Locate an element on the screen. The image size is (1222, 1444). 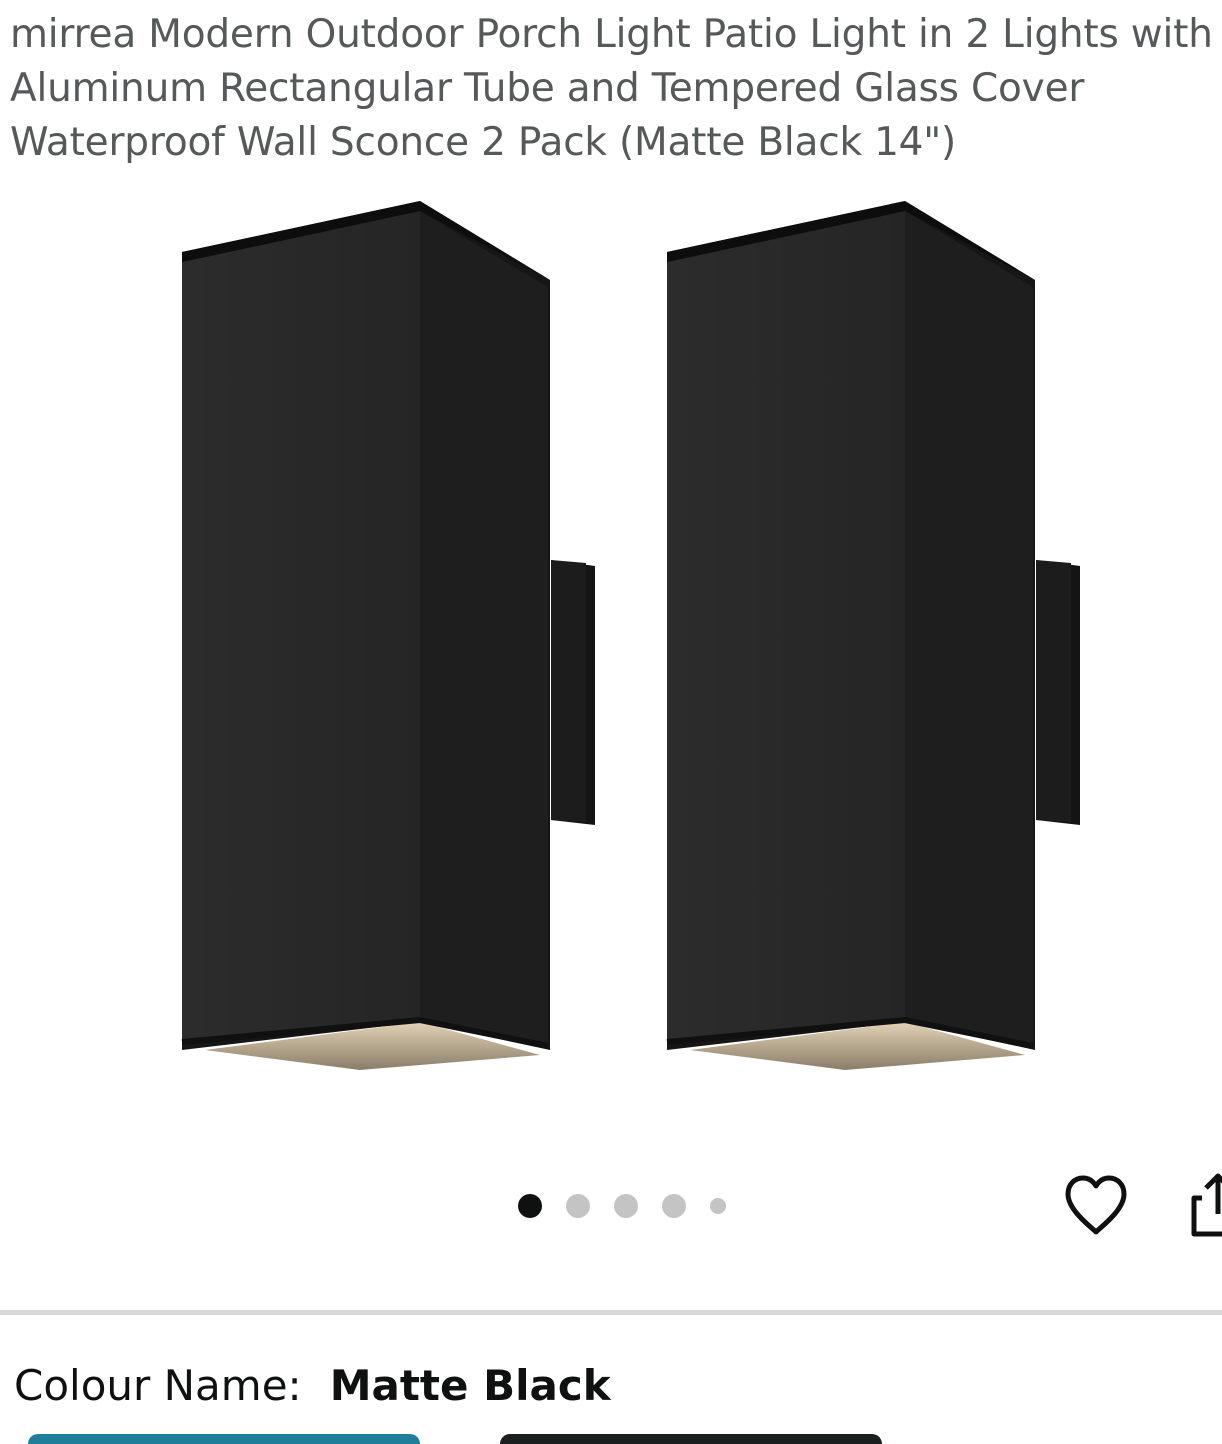
share-icon is located at coordinates (1206, 1205).